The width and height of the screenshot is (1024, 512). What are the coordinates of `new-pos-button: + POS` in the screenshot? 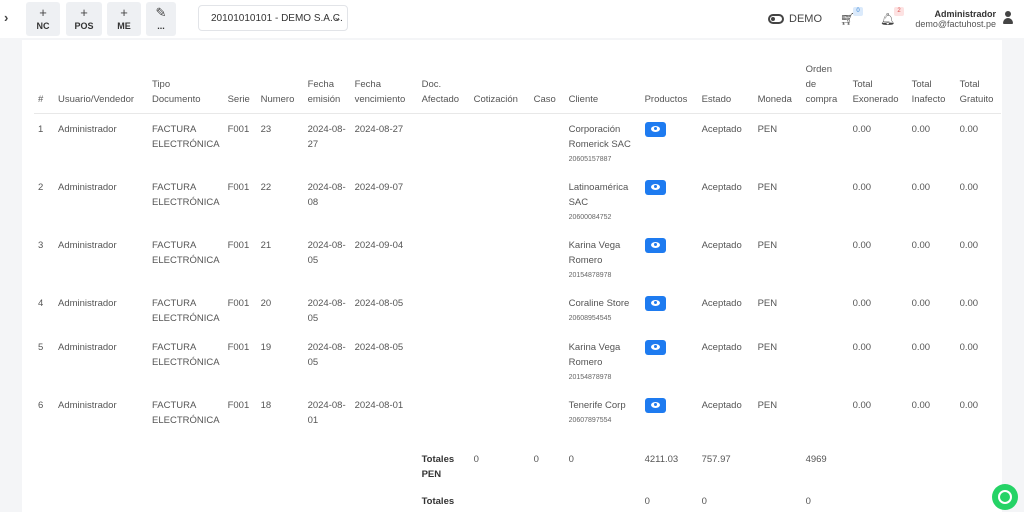 It's located at (84, 19).